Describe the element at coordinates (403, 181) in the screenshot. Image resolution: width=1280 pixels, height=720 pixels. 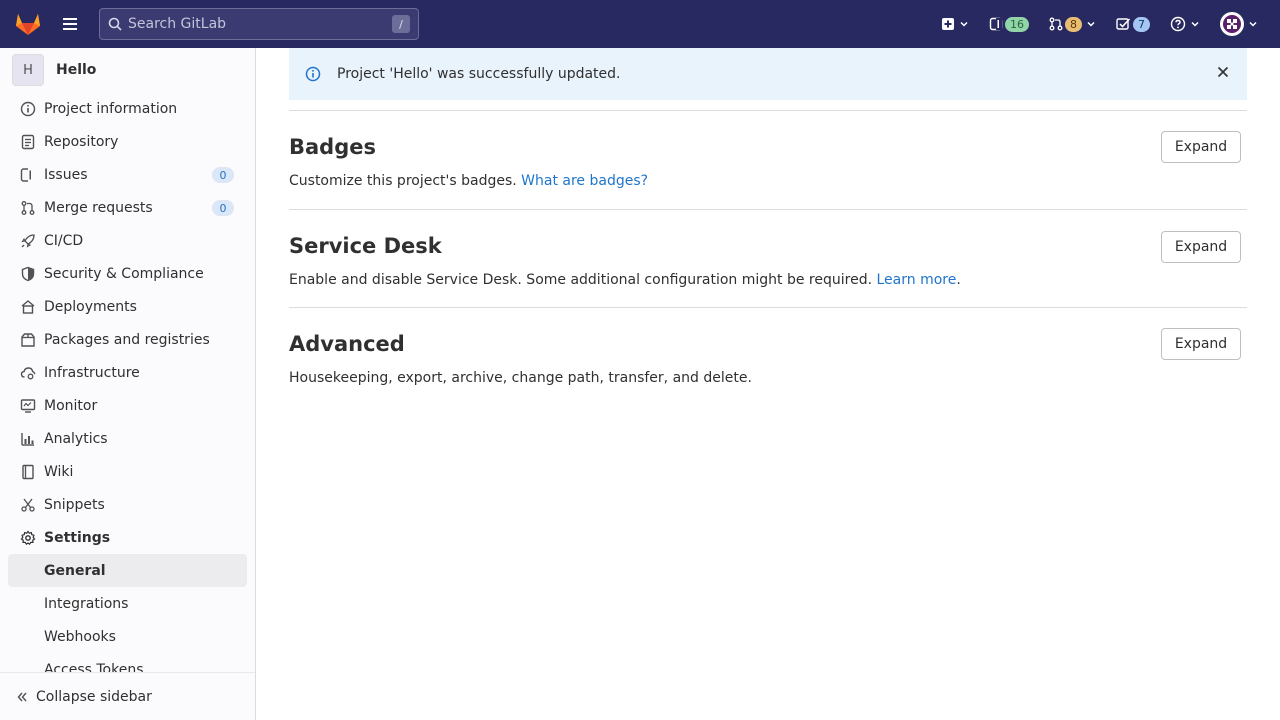
I see `section-description-text: Customize this project's badges.` at that location.